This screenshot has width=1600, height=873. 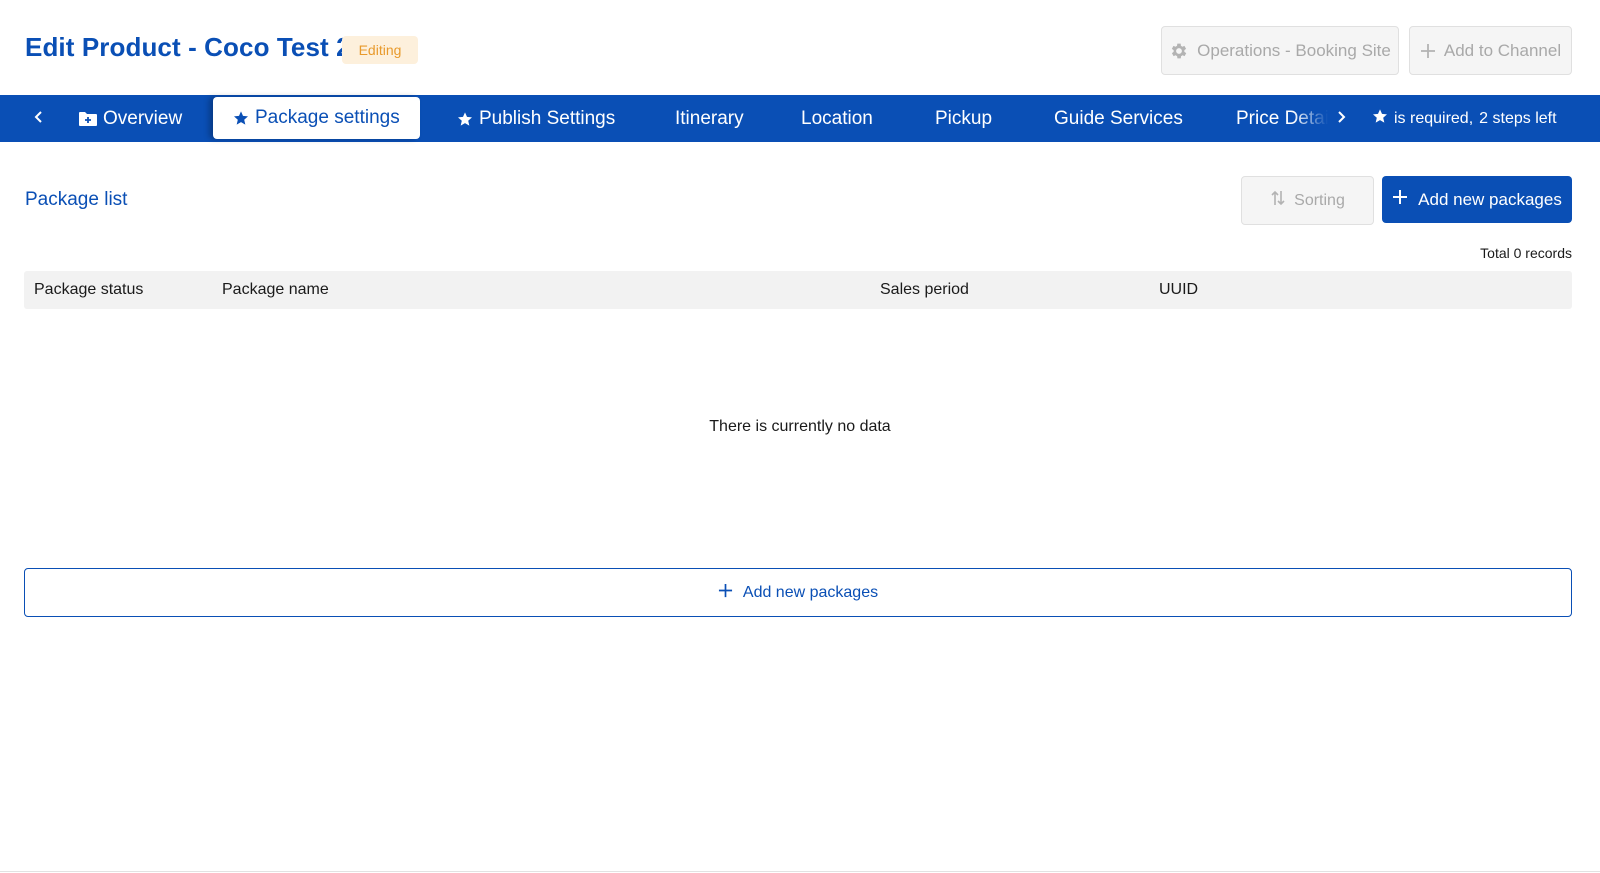 What do you see at coordinates (924, 289) in the screenshot?
I see `column-header-sales-period: Sales period` at bounding box center [924, 289].